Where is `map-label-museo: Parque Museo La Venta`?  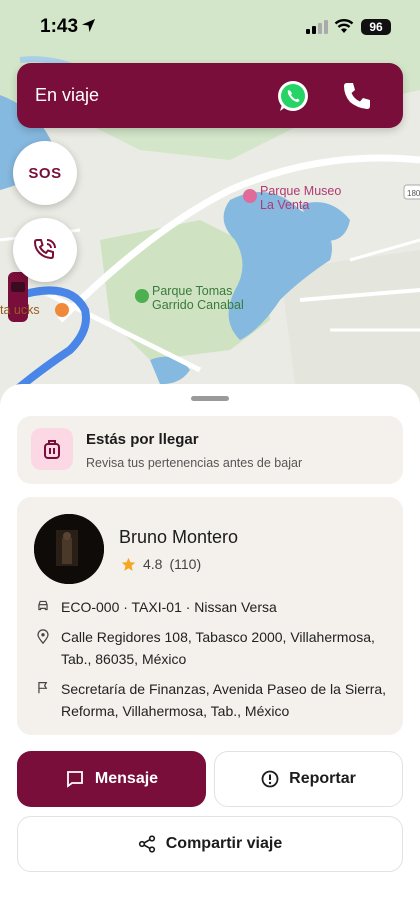
map-label-museo: Parque Museo La Venta is located at coordinates (301, 198).